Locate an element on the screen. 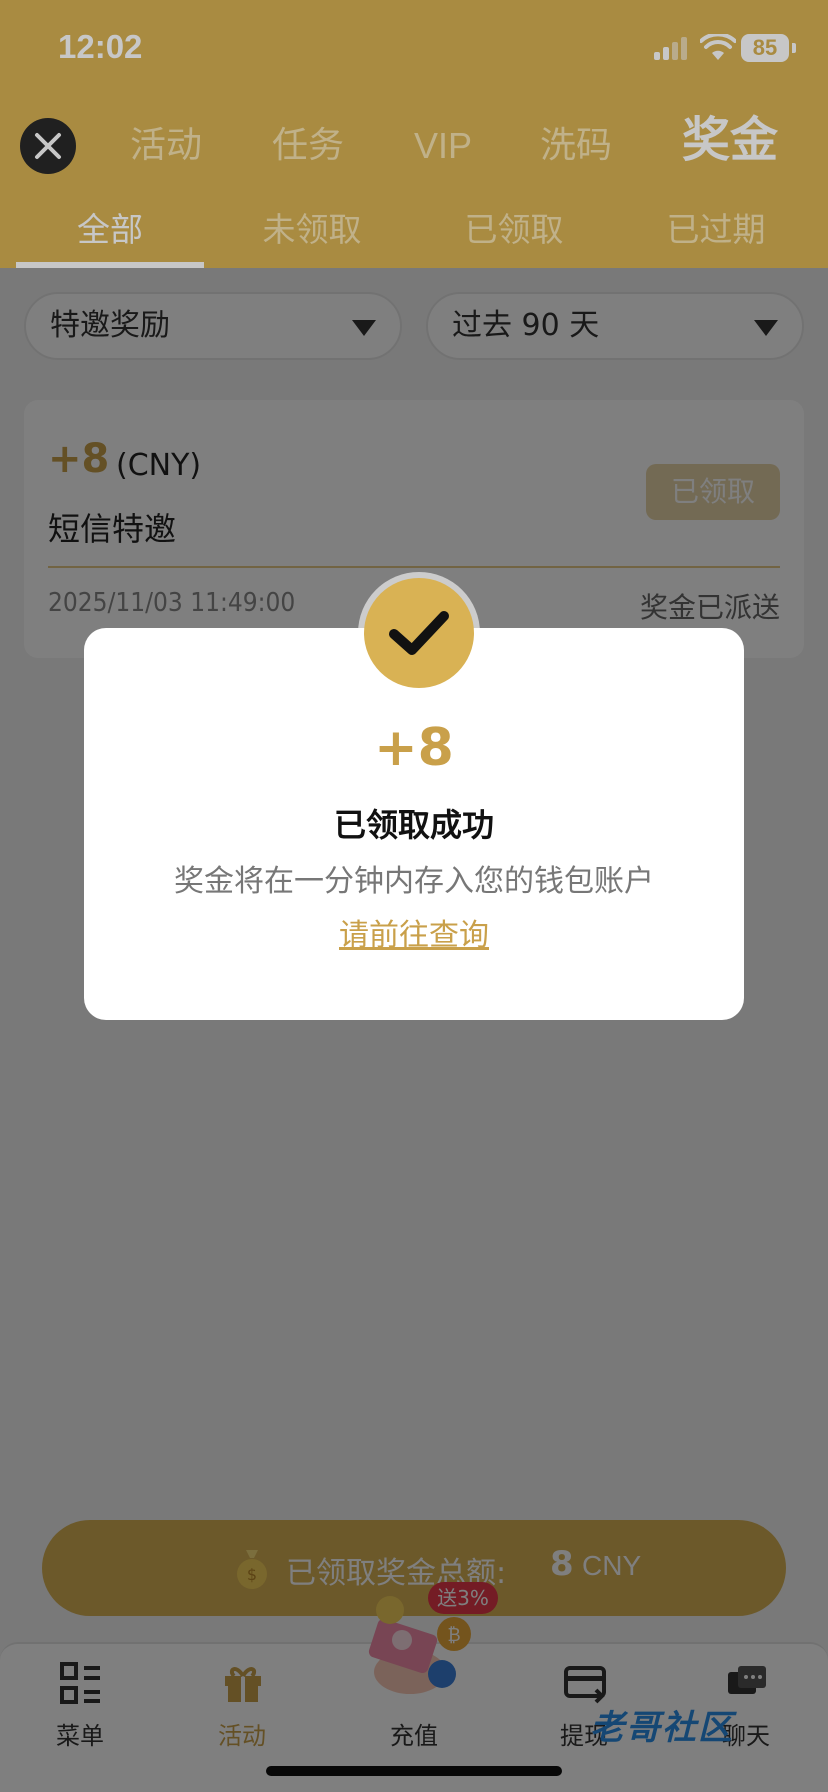 The width and height of the screenshot is (828, 1792). modal-amount: +8 is located at coordinates (414, 748).